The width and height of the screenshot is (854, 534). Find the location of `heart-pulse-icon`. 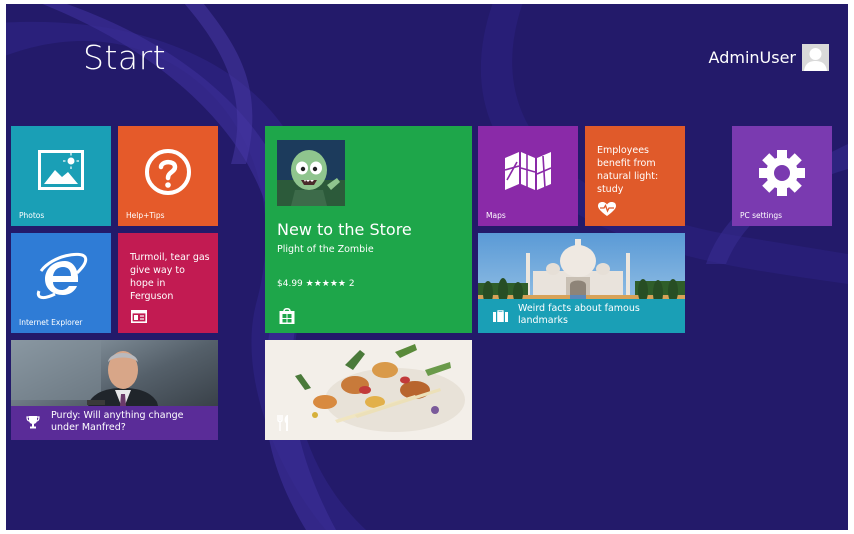

heart-pulse-icon is located at coordinates (607, 209).